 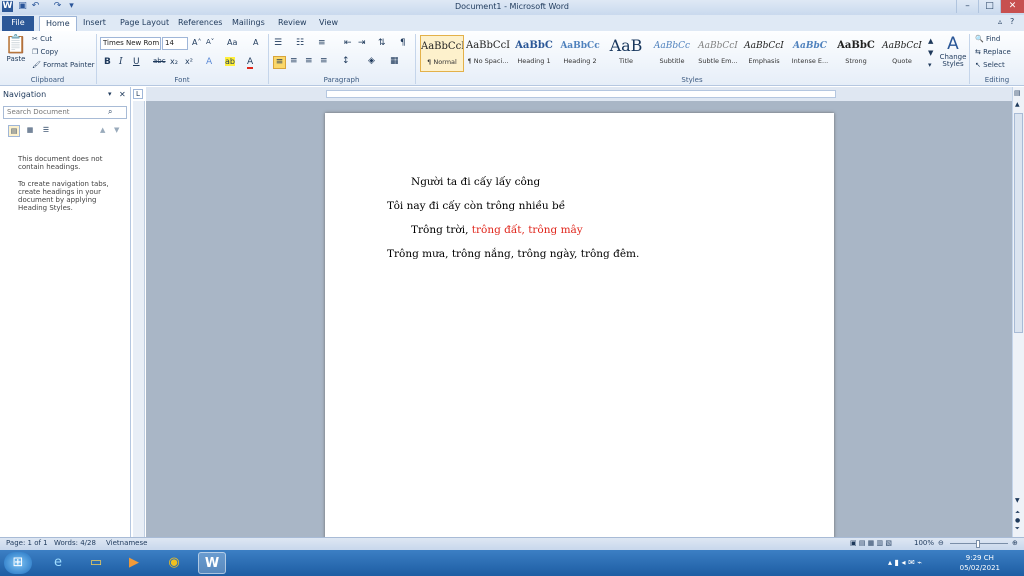 What do you see at coordinates (210, 42) in the screenshot?
I see `shrink-font-button: A˅` at bounding box center [210, 42].